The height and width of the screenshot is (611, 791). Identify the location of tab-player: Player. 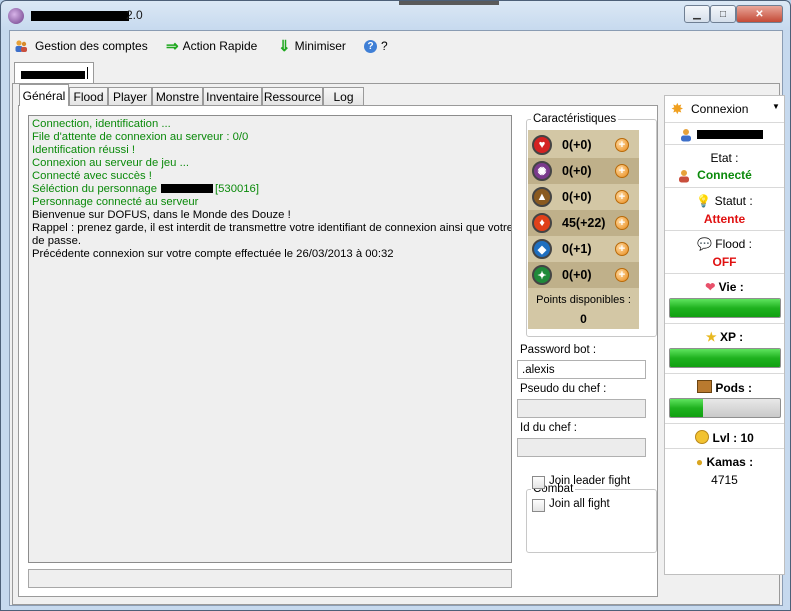
(130, 96).